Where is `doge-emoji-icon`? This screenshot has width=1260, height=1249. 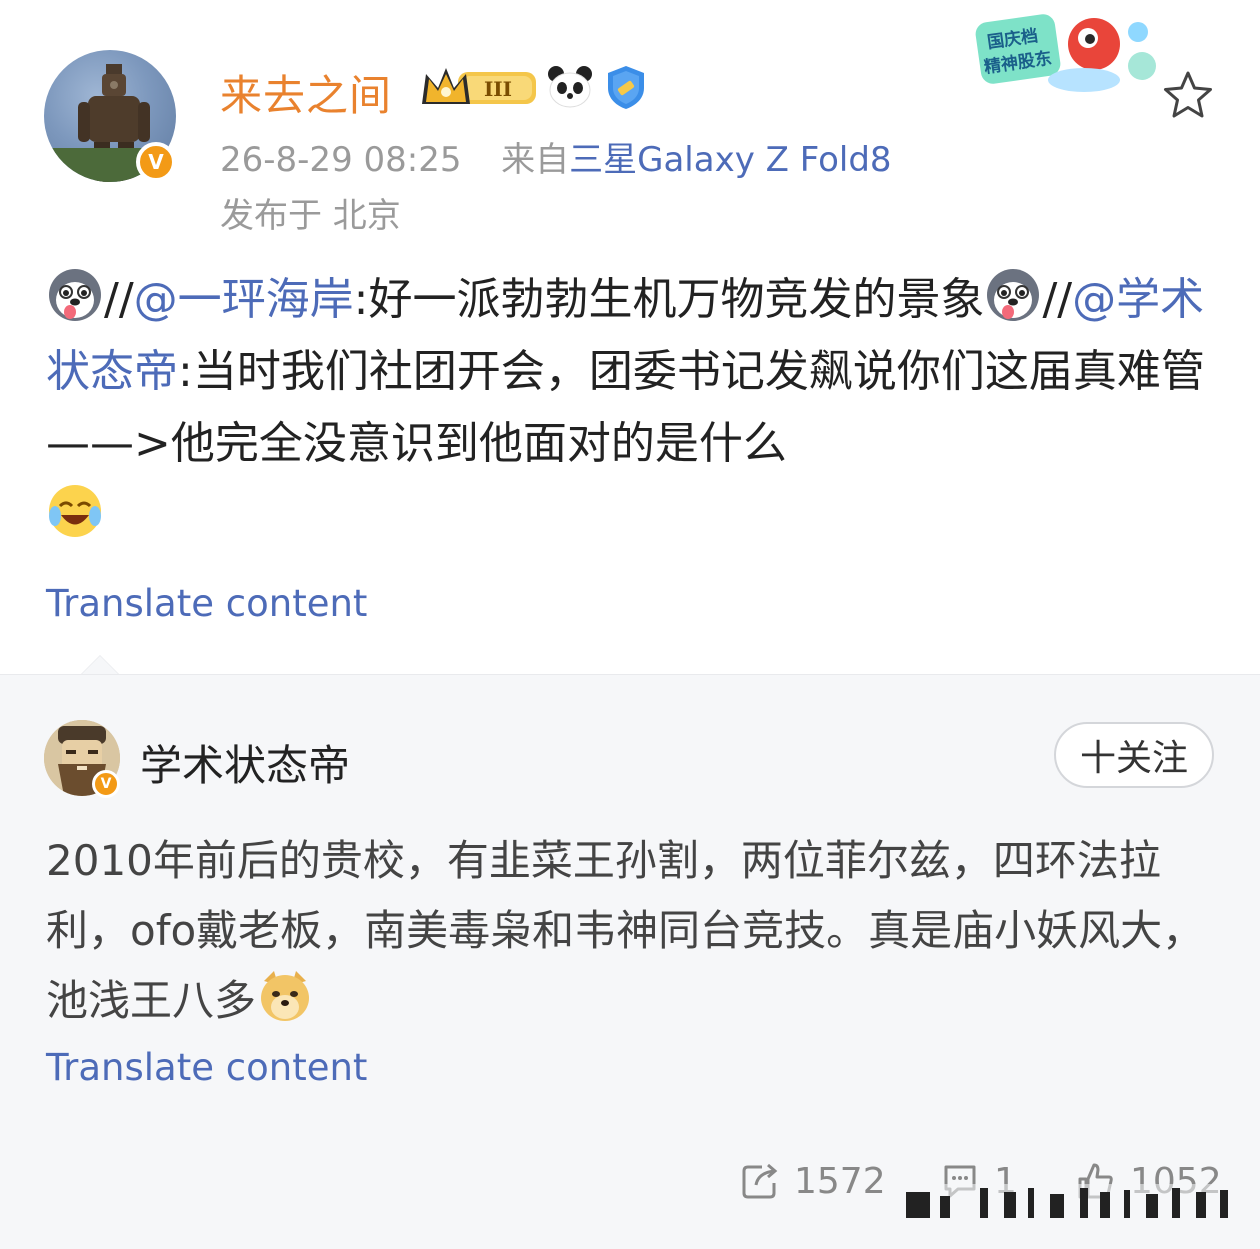
doge-emoji-icon is located at coordinates (285, 996).